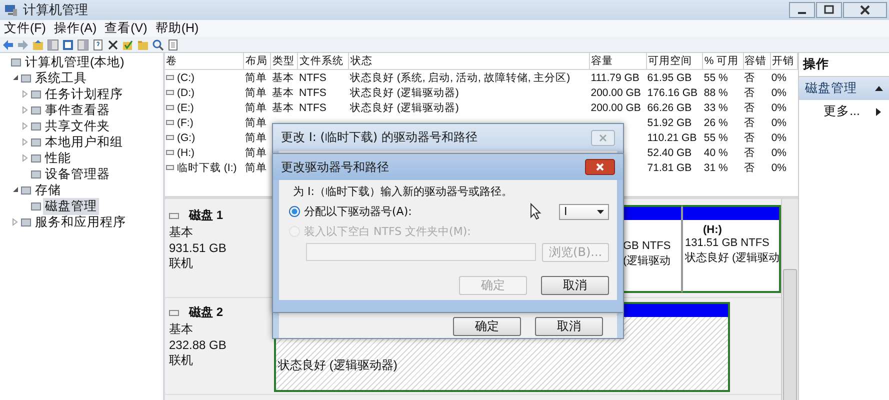 The image size is (889, 400). What do you see at coordinates (207, 167) in the screenshot?
I see `table-cell: 临时下载 (I:)` at bounding box center [207, 167].